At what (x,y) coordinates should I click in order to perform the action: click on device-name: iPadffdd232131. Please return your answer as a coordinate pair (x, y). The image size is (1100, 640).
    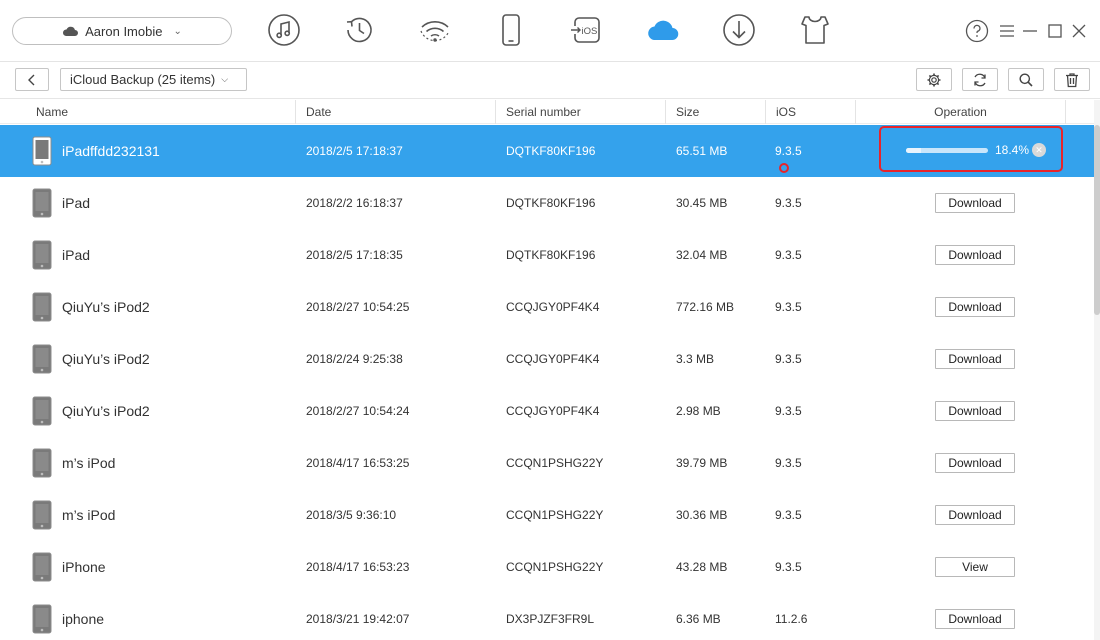
    Looking at the image, I should click on (111, 151).